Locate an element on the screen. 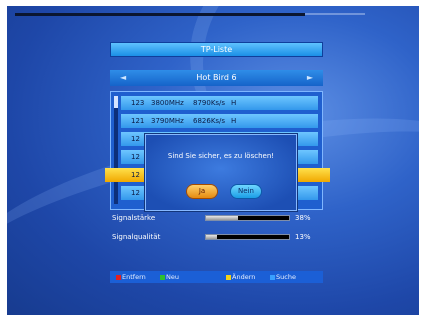 The height and width of the screenshot is (321, 426). signal-strength-value: 38% is located at coordinates (303, 218).